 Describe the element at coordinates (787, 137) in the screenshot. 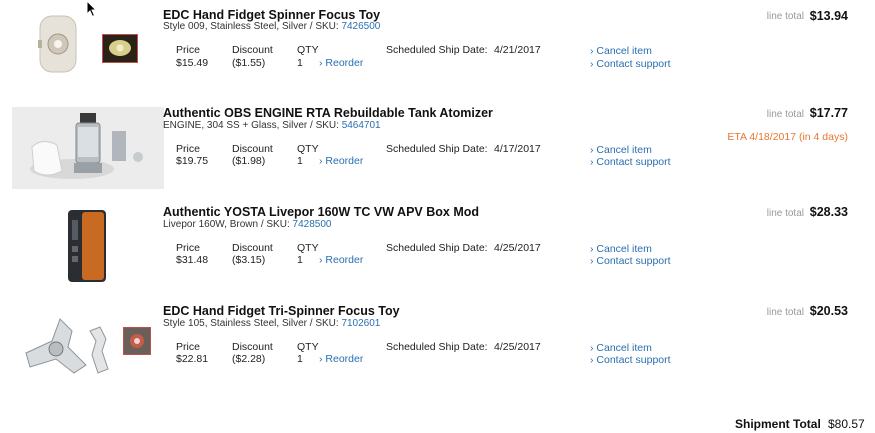

I see `eta-notice: ETA 4/18/2017 (in 4 days)` at that location.